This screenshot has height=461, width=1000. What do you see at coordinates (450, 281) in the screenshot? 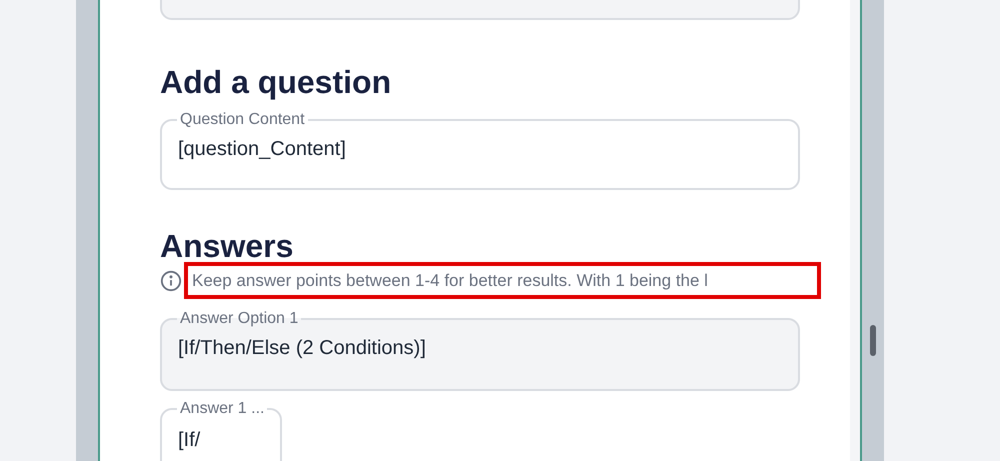
I see `hint-text: Keep answer points between 1-4 for better results. With 1 being the l` at bounding box center [450, 281].